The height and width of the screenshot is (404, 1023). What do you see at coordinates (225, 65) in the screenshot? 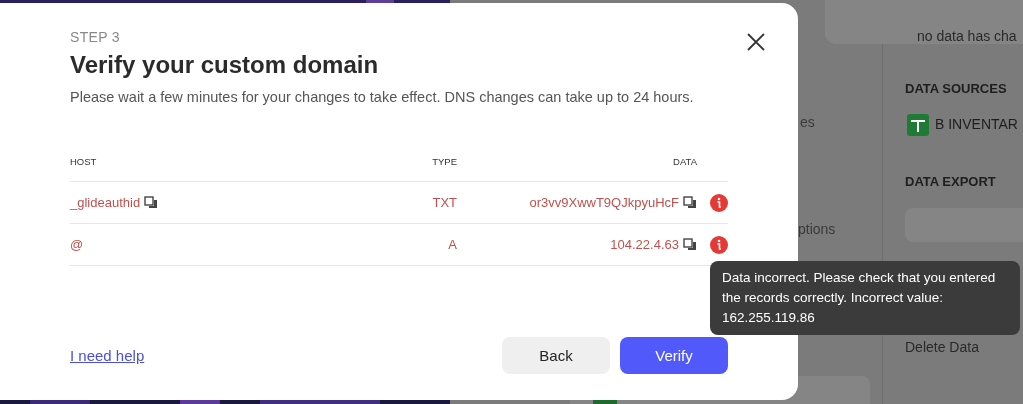
I see `dialog-title: Verify your custom domain` at bounding box center [225, 65].